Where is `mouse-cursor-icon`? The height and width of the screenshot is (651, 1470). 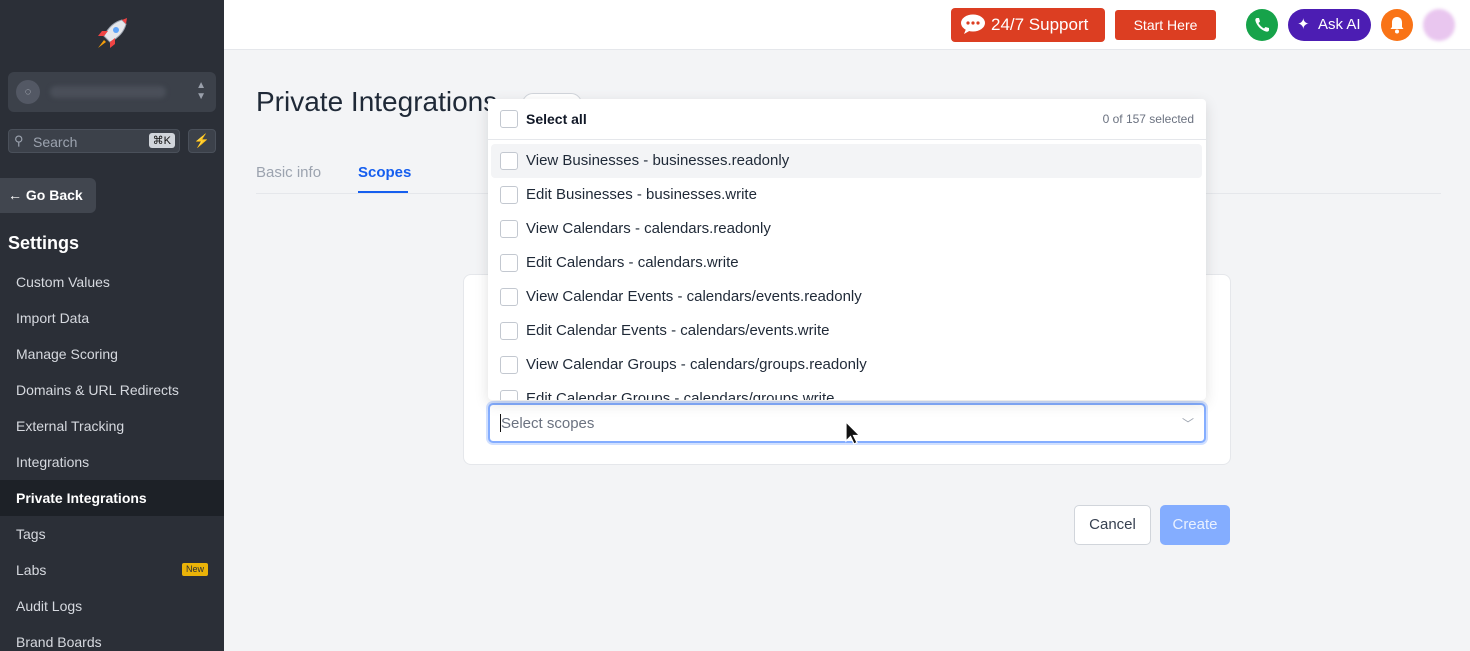
mouse-cursor-icon is located at coordinates (853, 433).